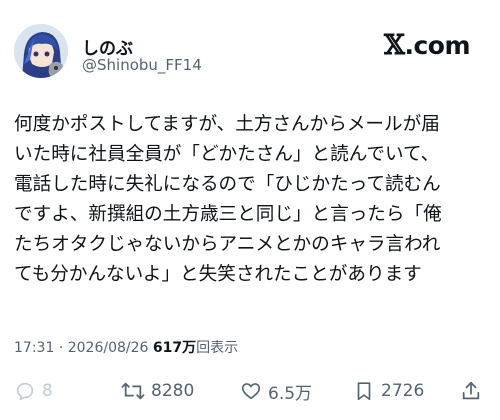 The width and height of the screenshot is (500, 420). What do you see at coordinates (108, 348) in the screenshot?
I see `post-date: 2026/08/26` at bounding box center [108, 348].